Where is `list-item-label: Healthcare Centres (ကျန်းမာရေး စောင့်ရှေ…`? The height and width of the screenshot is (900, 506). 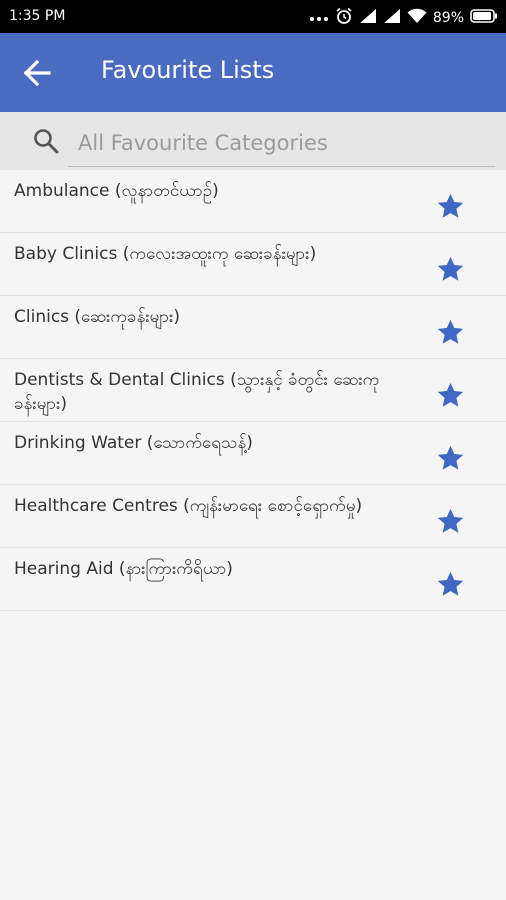 list-item-label: Healthcare Centres (ကျန်းမာရေး စောင့်ရှေ… is located at coordinates (188, 506).